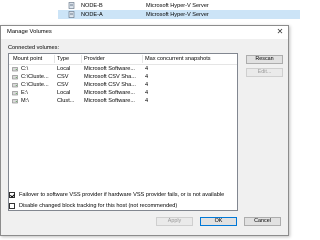 The width and height of the screenshot is (320, 240). What do you see at coordinates (178, 59) in the screenshot?
I see `column-header-max-snapshots: Max concurrent snapshots` at bounding box center [178, 59].